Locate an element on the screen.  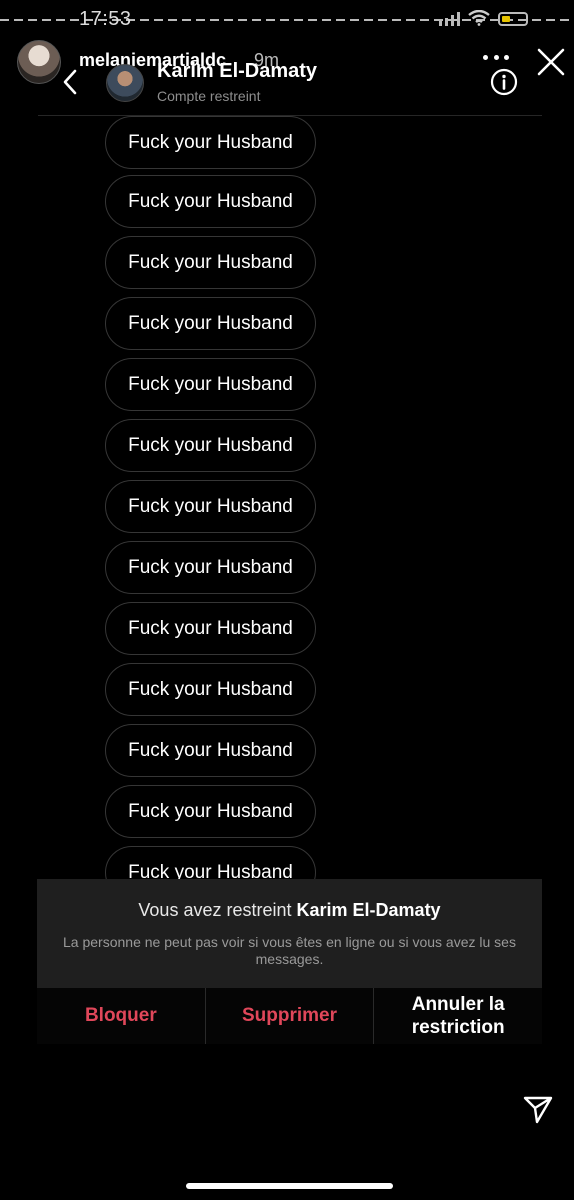
status-icons is located at coordinates (483, 18).